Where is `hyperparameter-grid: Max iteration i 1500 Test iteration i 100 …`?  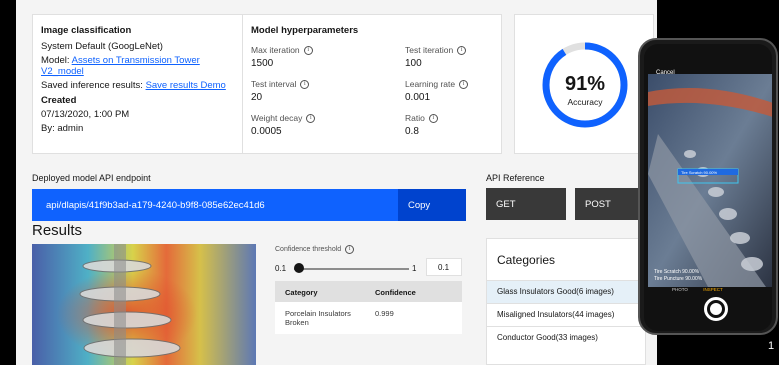 hyperparameter-grid: Max iteration i 1500 Test iteration i 100 … is located at coordinates (372, 91).